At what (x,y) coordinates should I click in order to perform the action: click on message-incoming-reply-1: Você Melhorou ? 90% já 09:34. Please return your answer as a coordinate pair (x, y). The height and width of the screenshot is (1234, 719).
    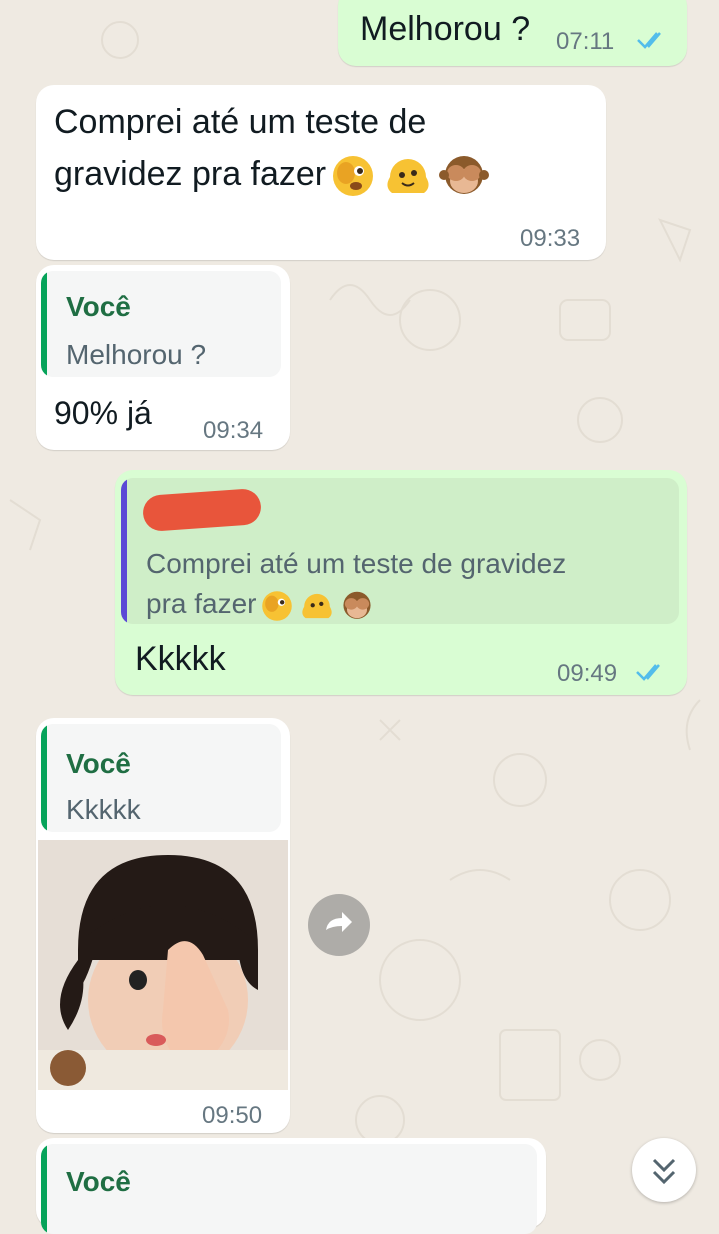
    Looking at the image, I should click on (163, 357).